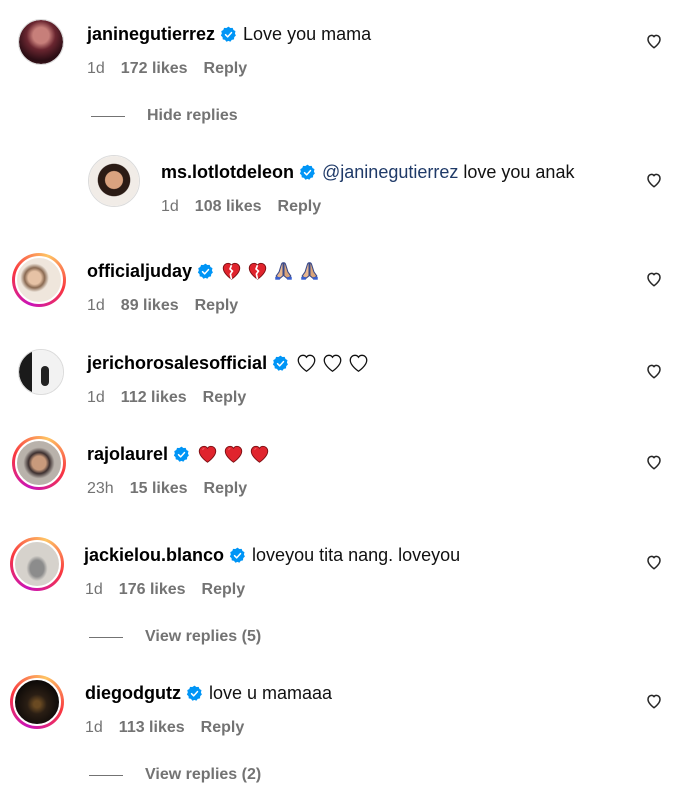 This screenshot has width=680, height=799. Describe the element at coordinates (192, 115) in the screenshot. I see `hide-replies-label: Hide replies` at that location.